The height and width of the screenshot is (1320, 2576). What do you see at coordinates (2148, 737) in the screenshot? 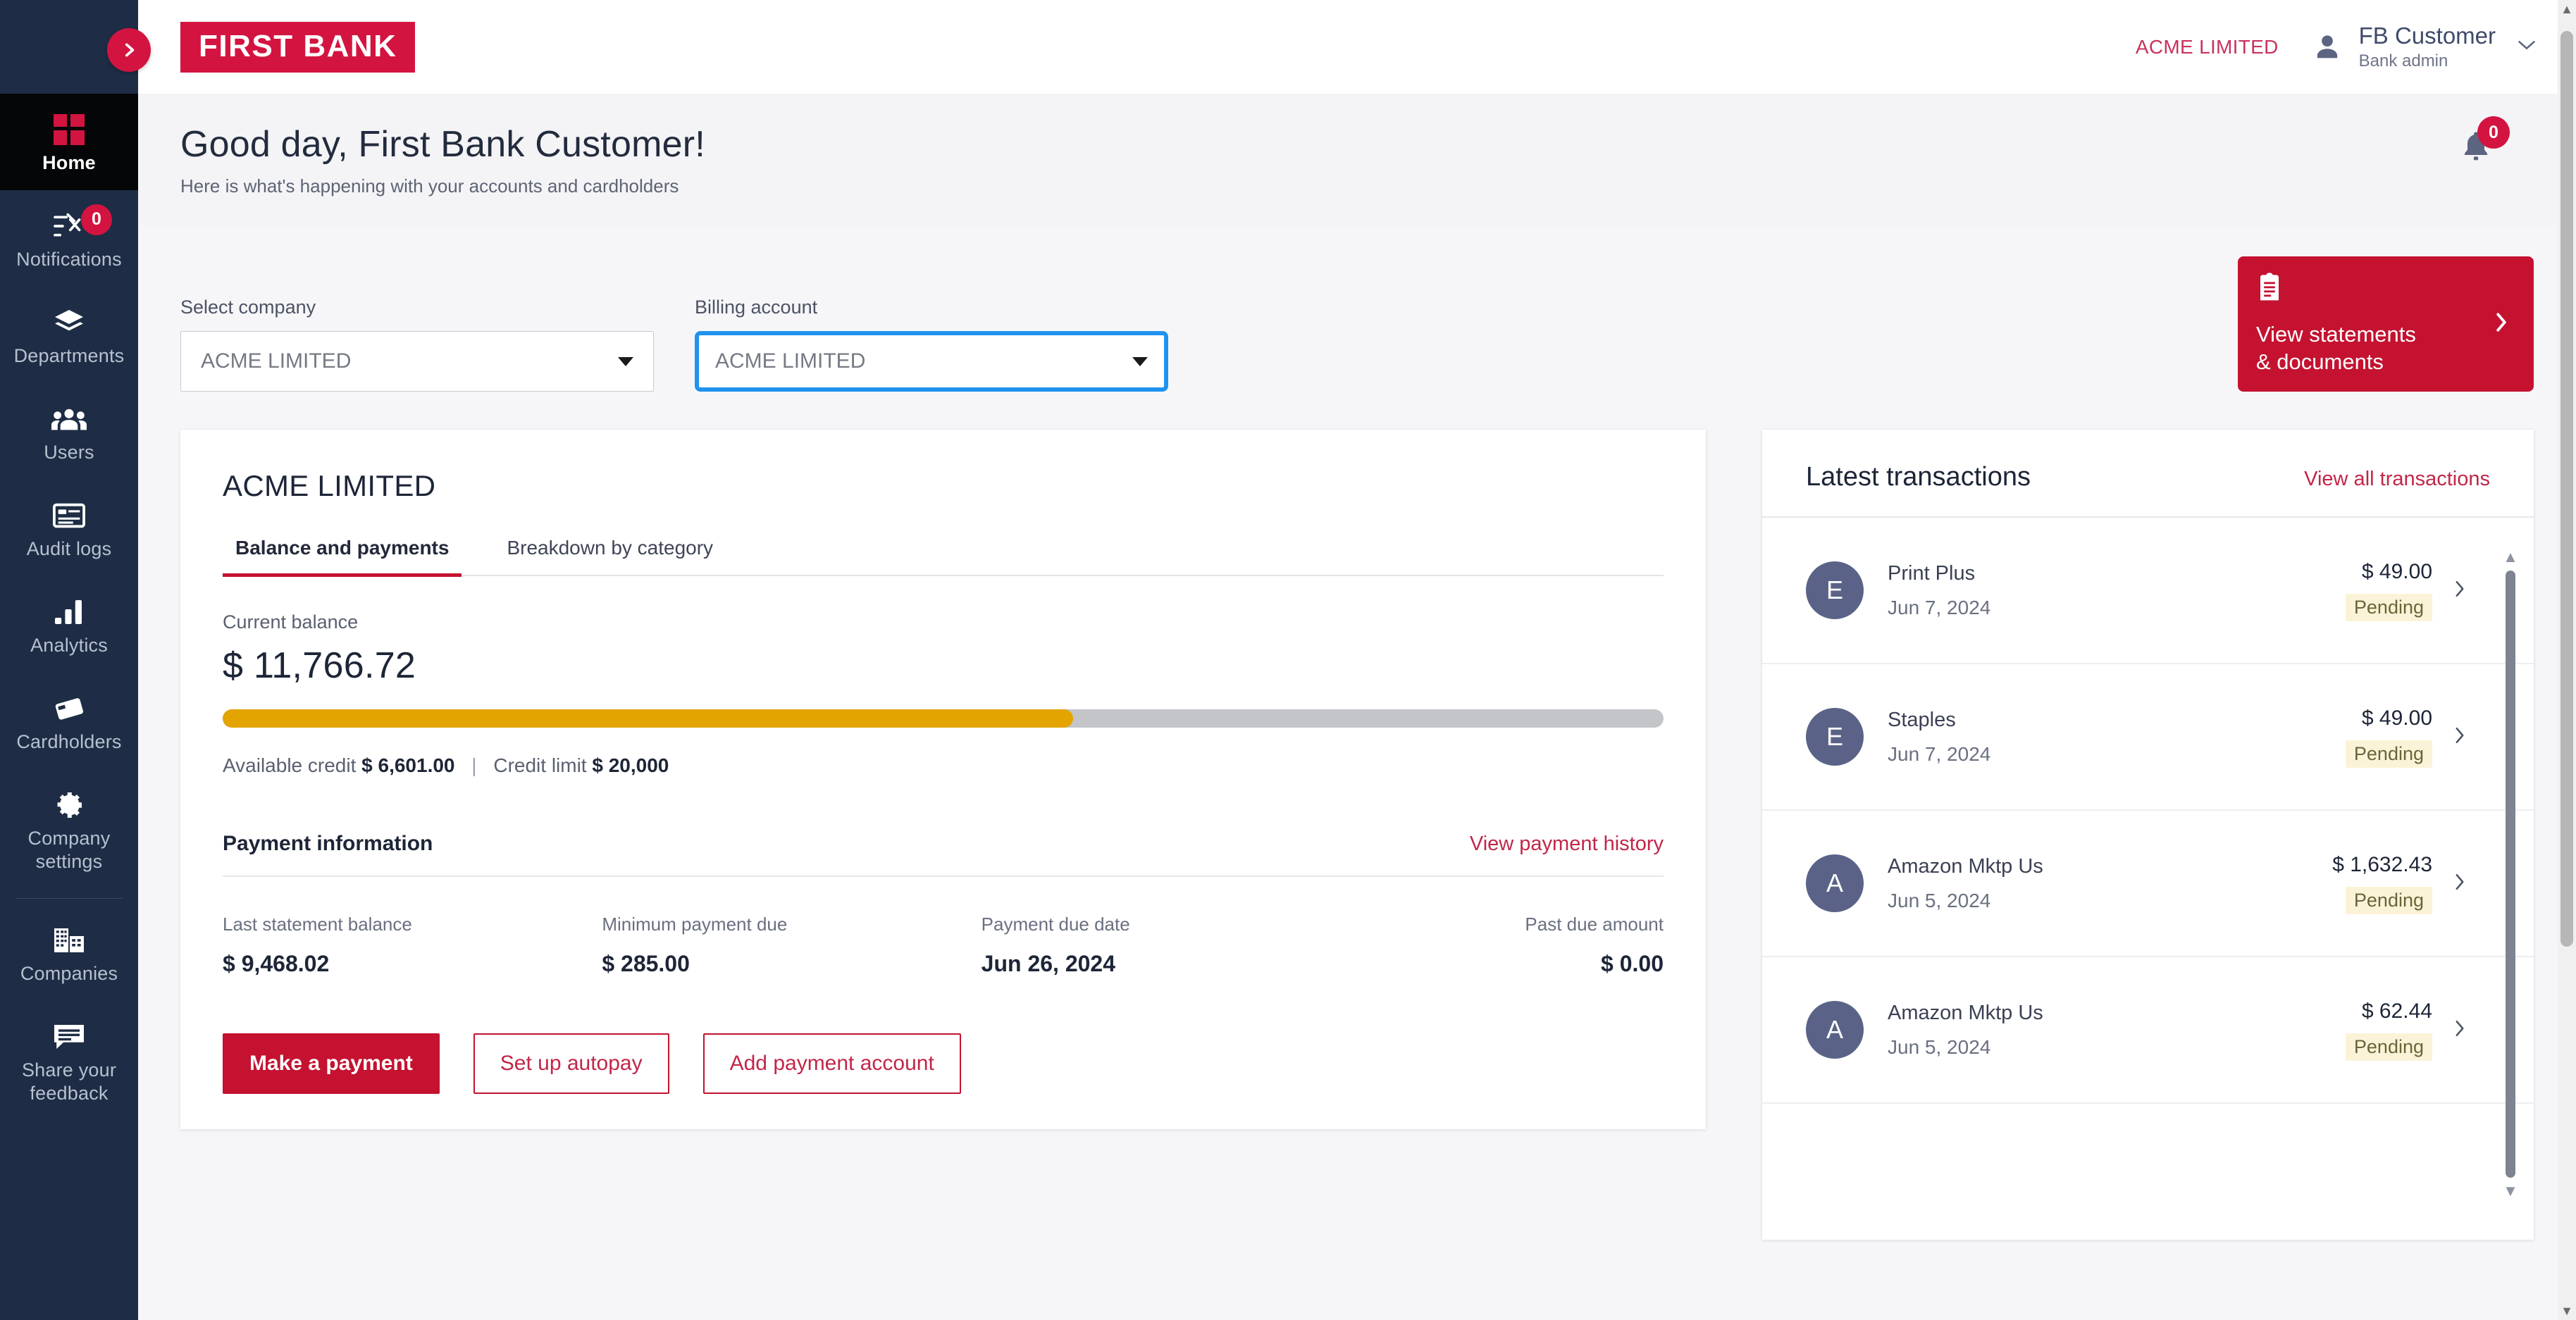
I see `transaction-row: E Staples Jun 7, 2024 $ 49.00 Pending` at bounding box center [2148, 737].